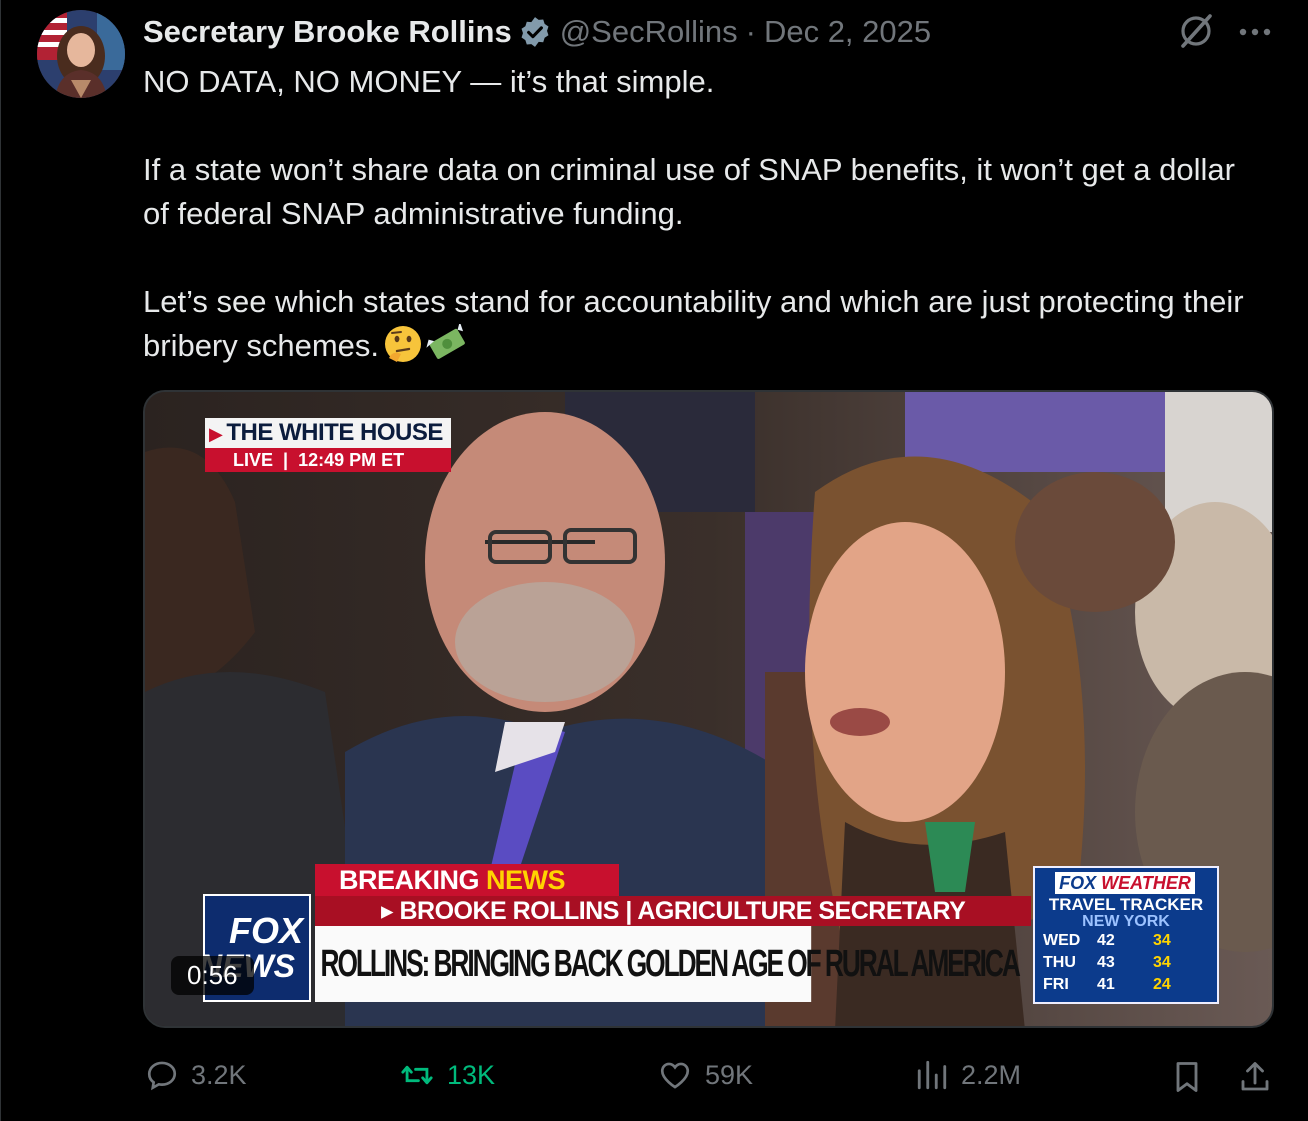 The width and height of the screenshot is (1308, 1121). I want to click on white-house-title: ▶ THE WHITE HOUSE, so click(328, 433).